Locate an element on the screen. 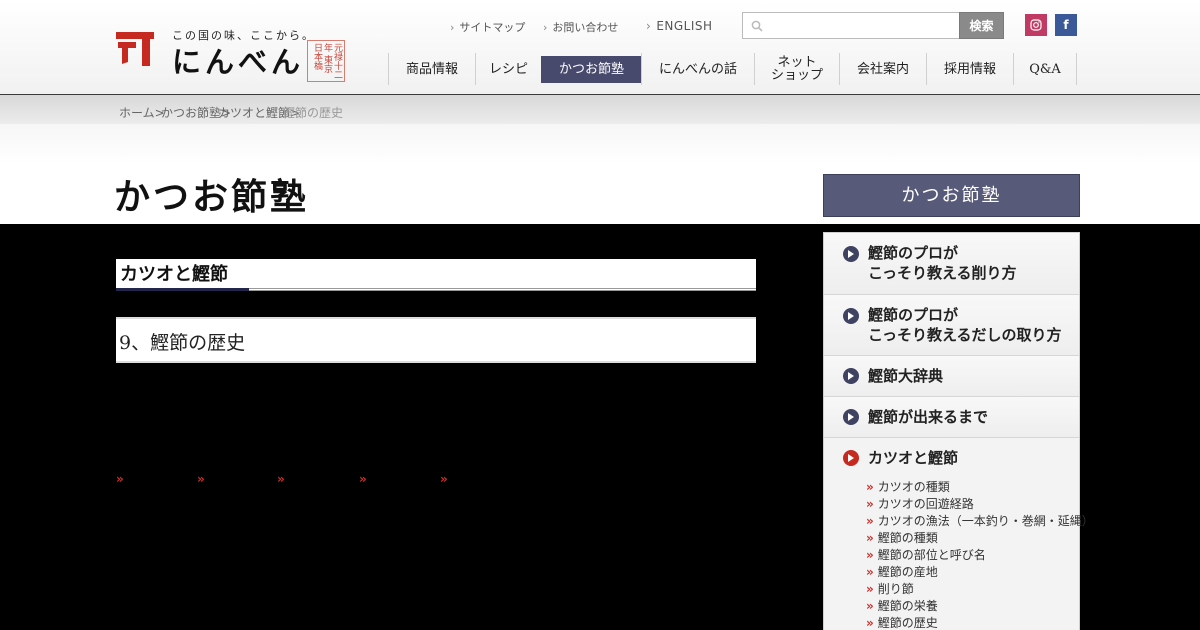 The width and height of the screenshot is (1200, 630). search-input is located at coordinates (851, 25).